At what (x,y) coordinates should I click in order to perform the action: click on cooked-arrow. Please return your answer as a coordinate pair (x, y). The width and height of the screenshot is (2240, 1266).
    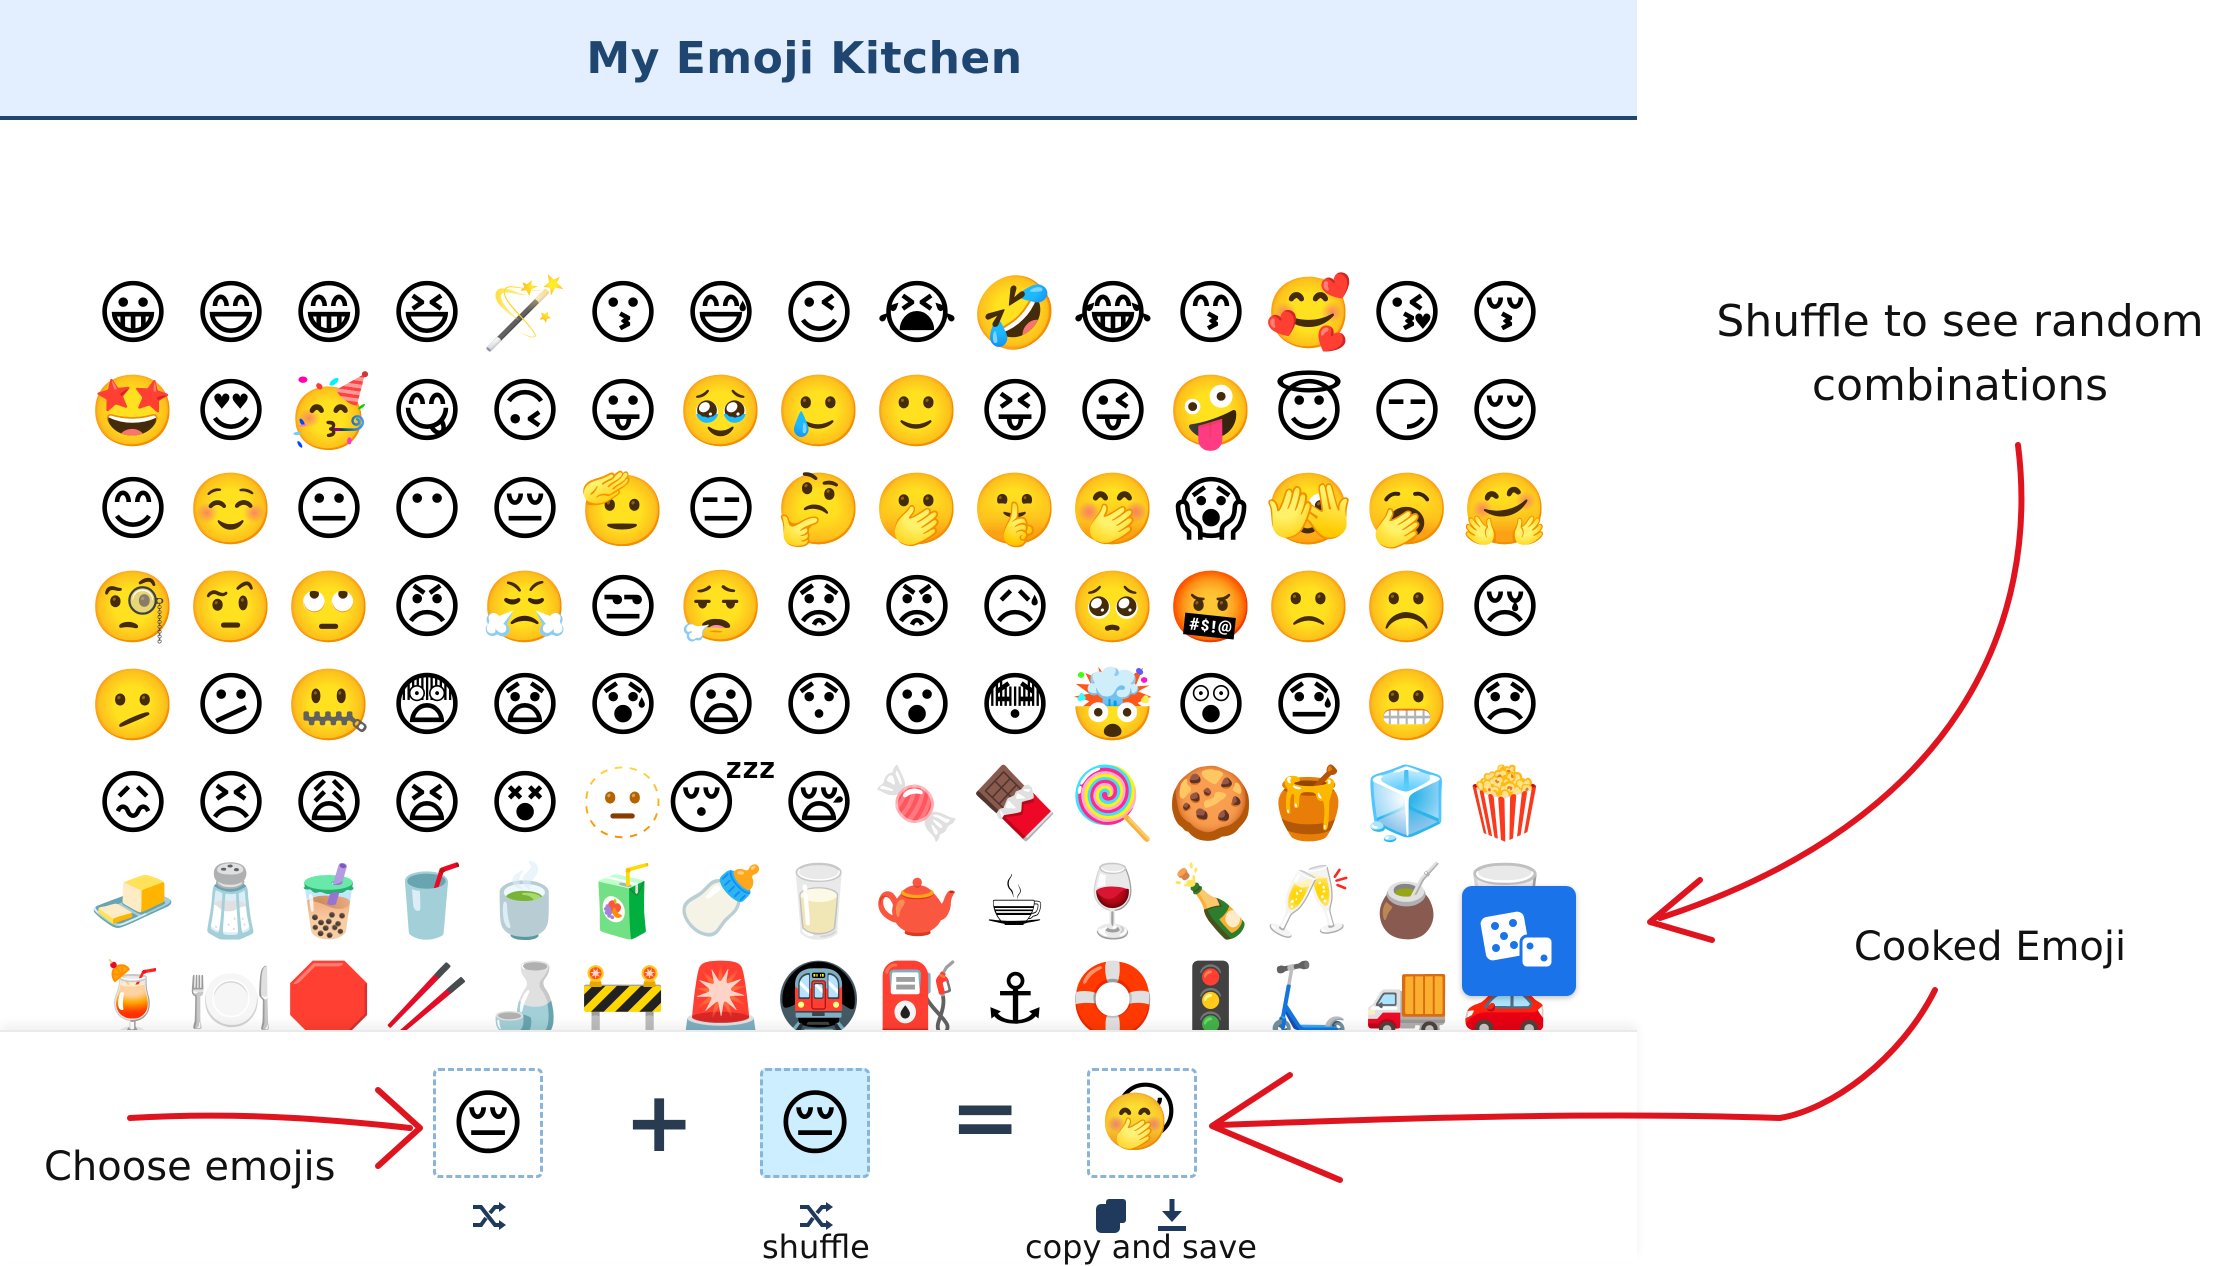
    Looking at the image, I should click on (1577, 1057).